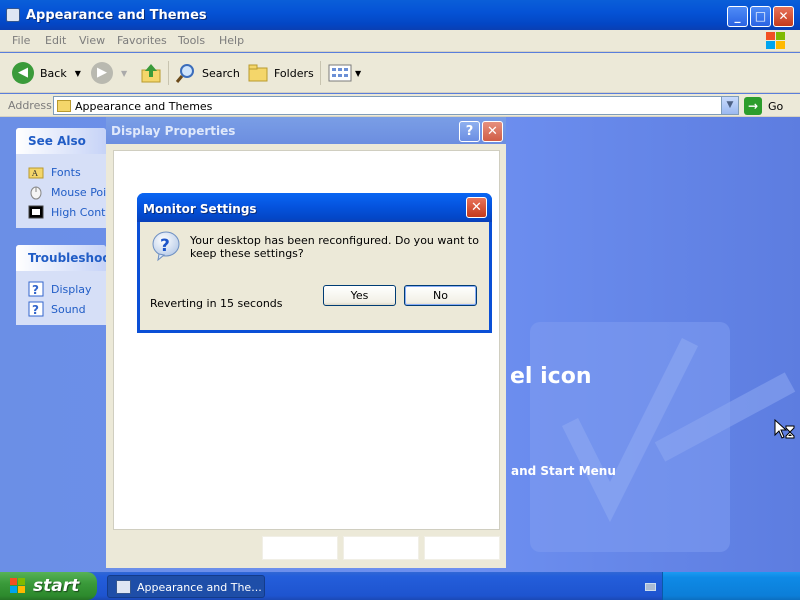 The image size is (800, 600). I want to click on folder-icon, so click(64, 106).